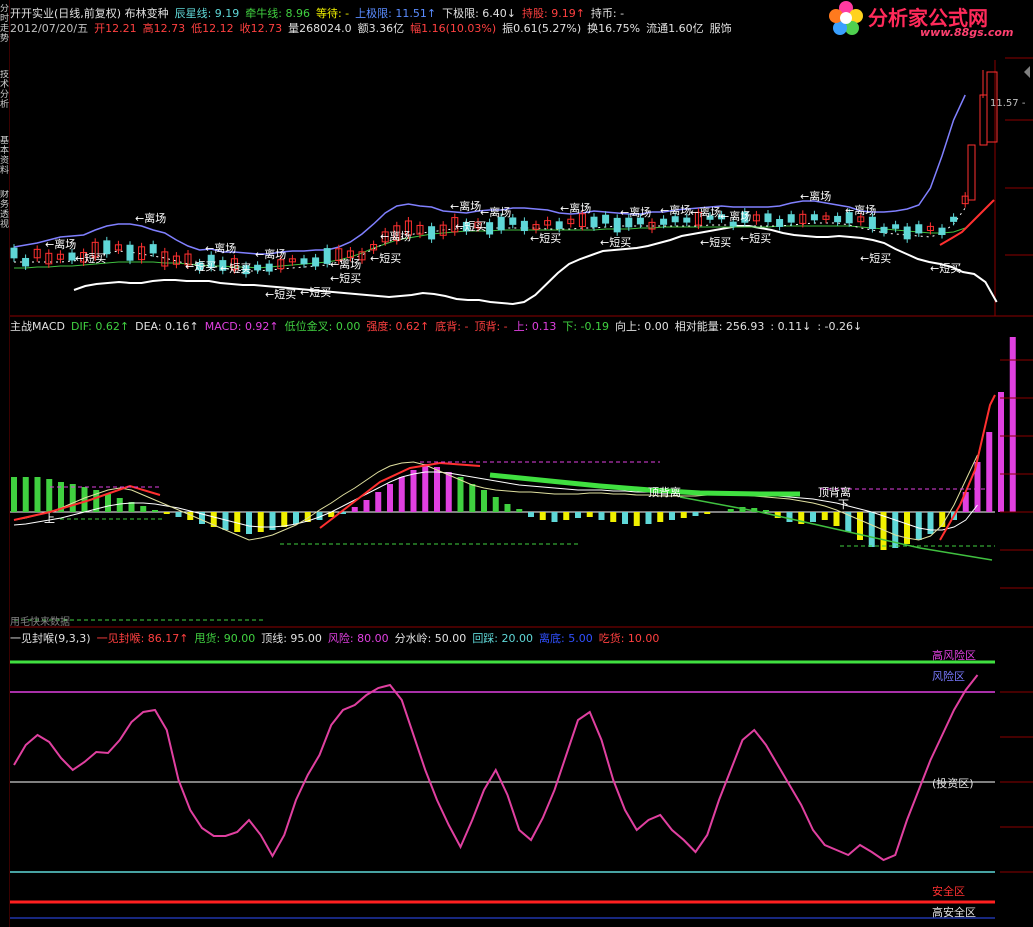  What do you see at coordinates (4, 100) in the screenshot?
I see `tab-technical: 技术分析` at bounding box center [4, 100].